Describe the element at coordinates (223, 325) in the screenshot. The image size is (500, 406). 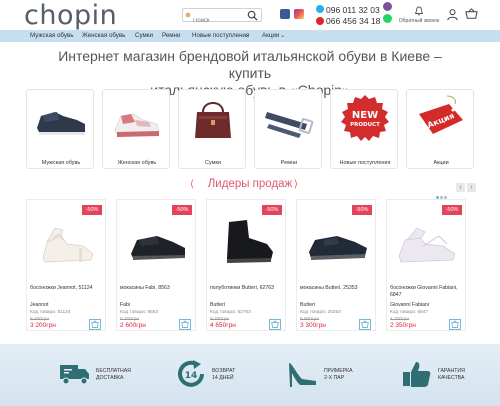
I see `product-price: 4 650грн` at that location.